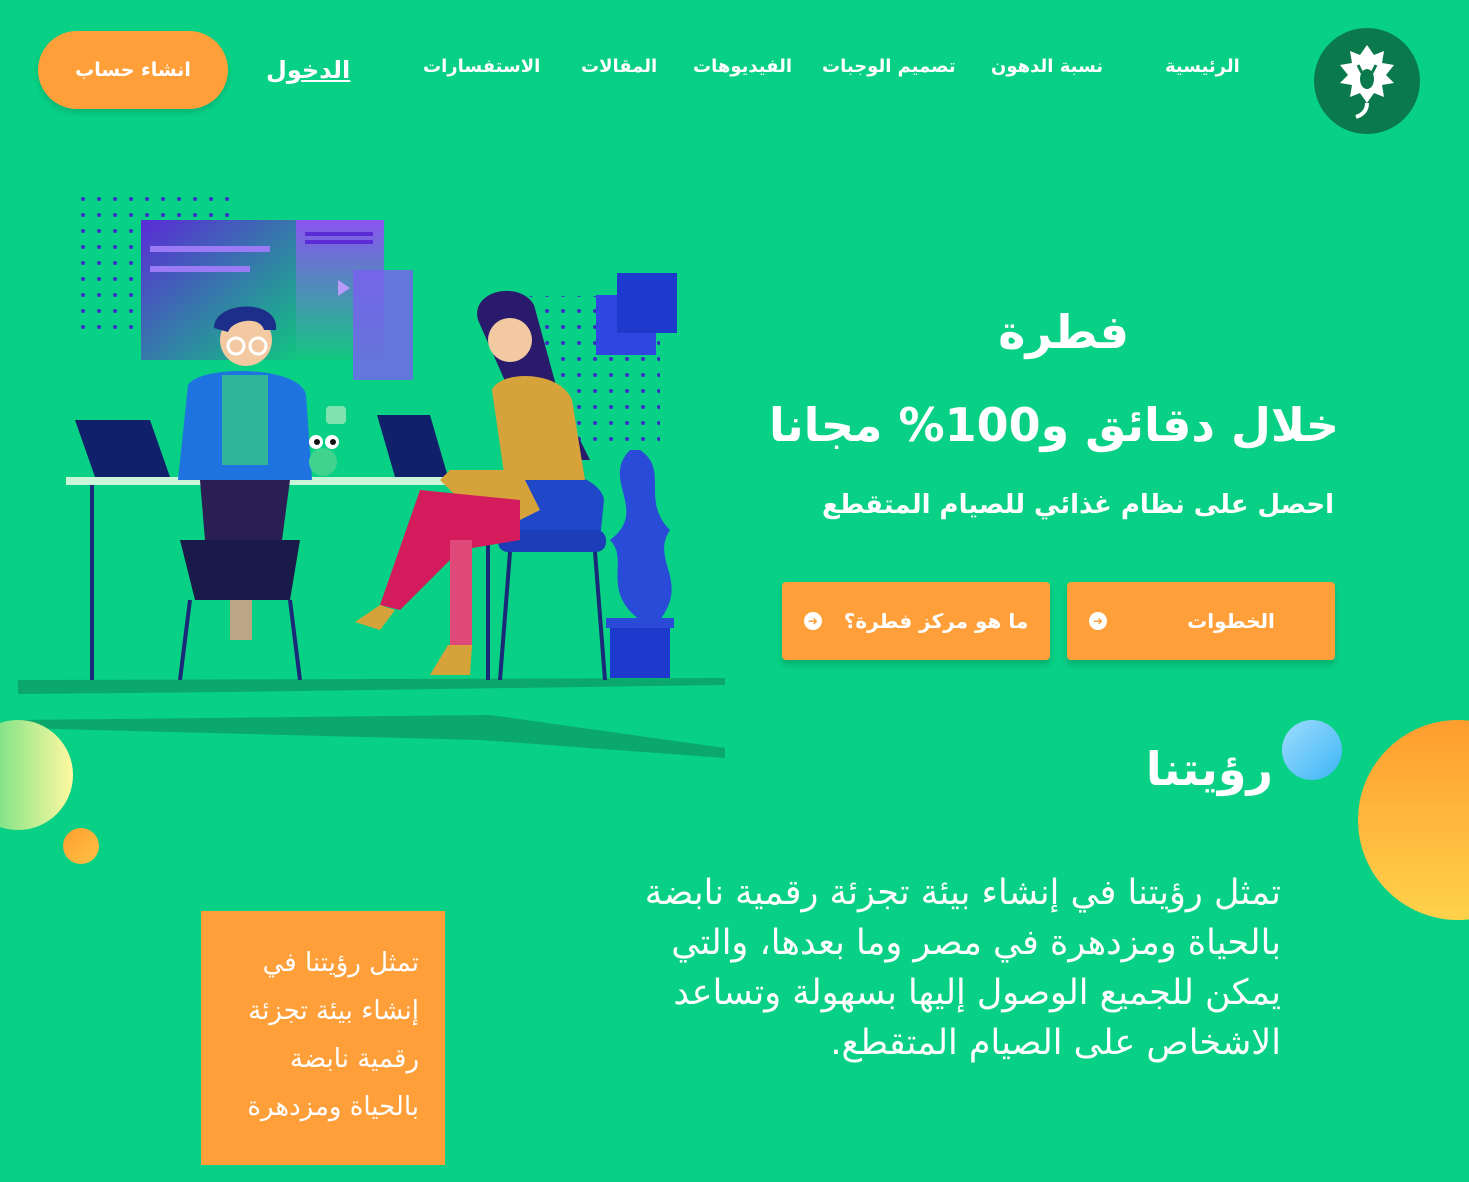  I want to click on signup-button: انشاء حساب, so click(133, 70).